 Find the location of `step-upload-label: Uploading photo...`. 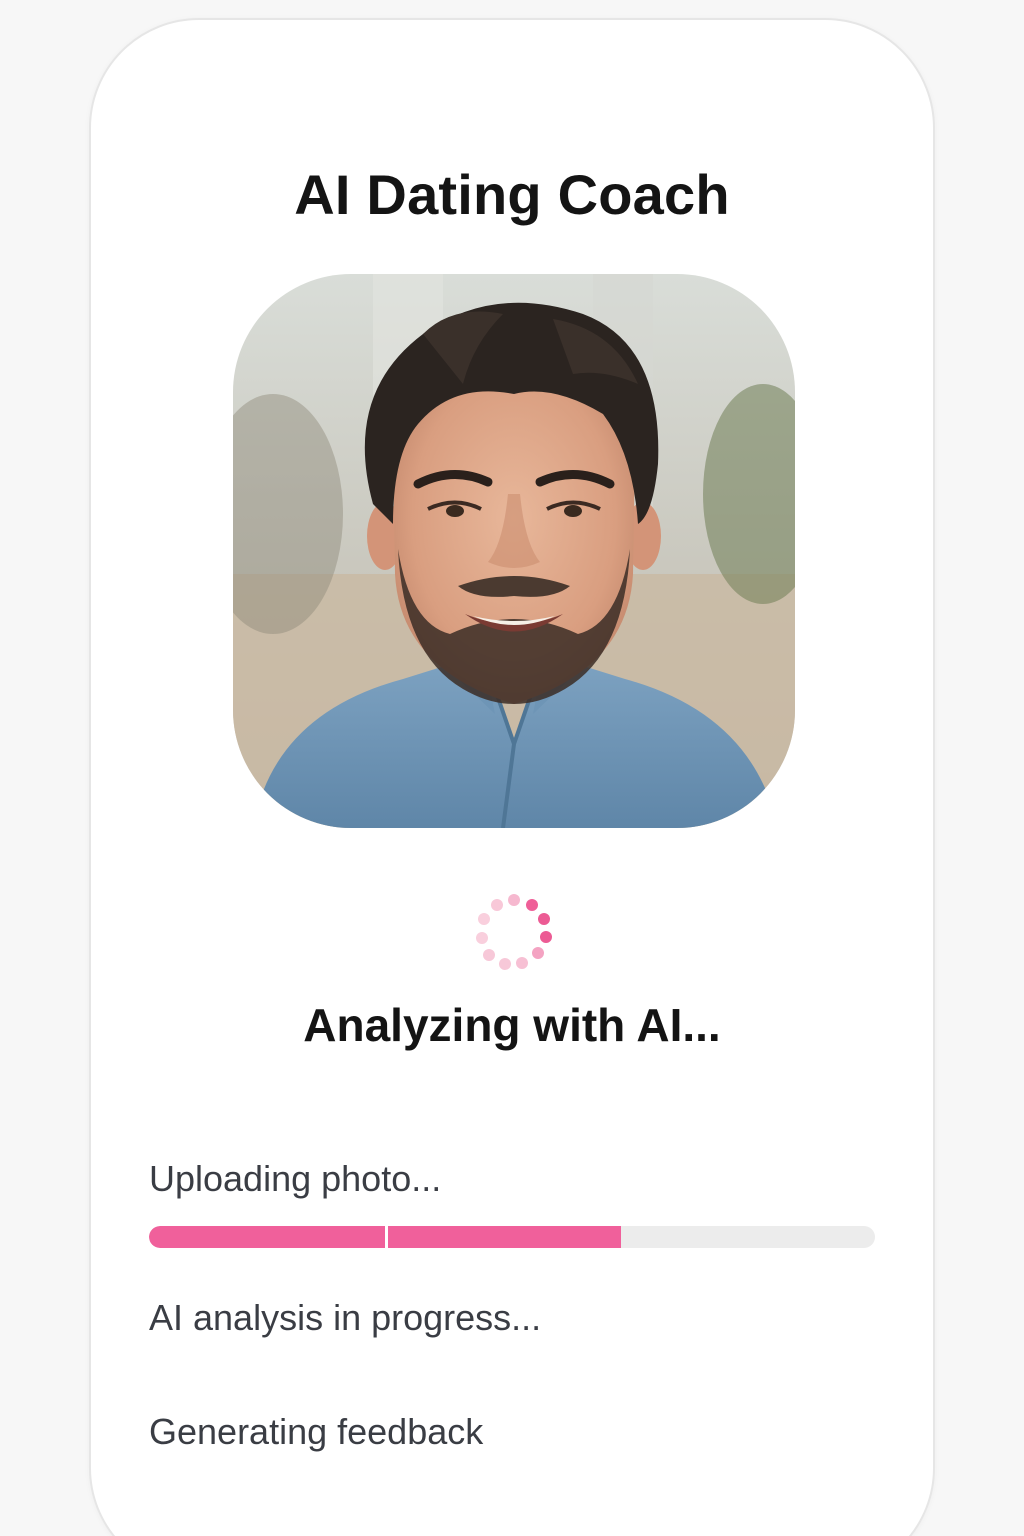

step-upload-label: Uploading photo... is located at coordinates (295, 1178).